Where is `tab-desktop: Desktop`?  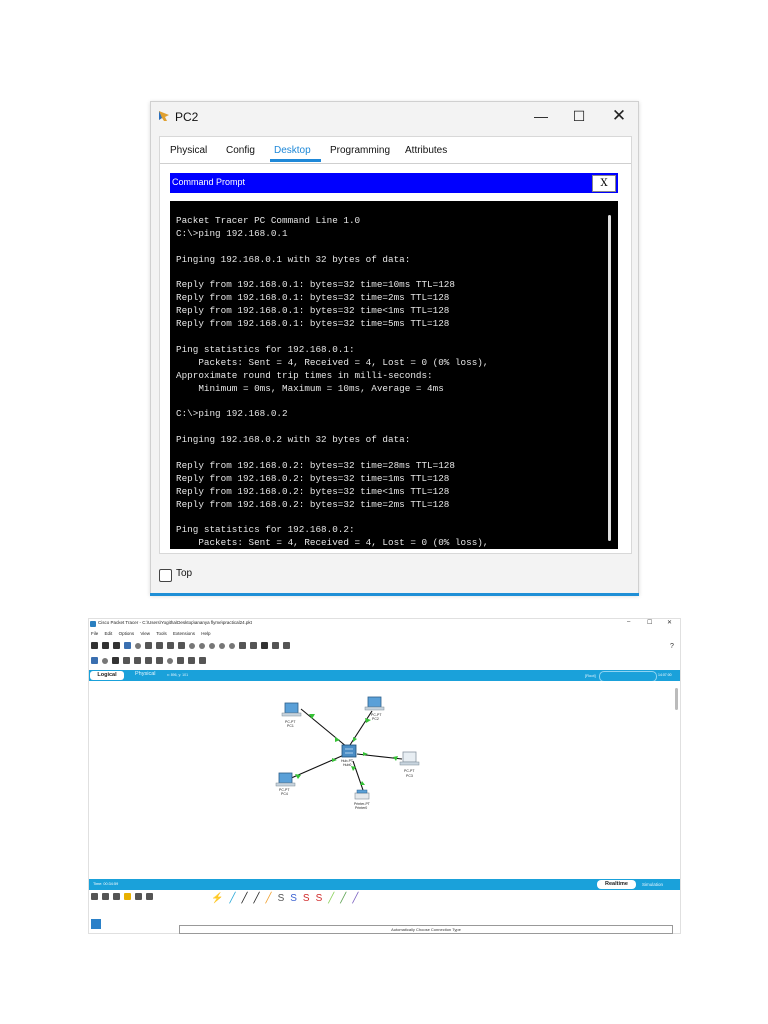 tab-desktop: Desktop is located at coordinates (292, 150).